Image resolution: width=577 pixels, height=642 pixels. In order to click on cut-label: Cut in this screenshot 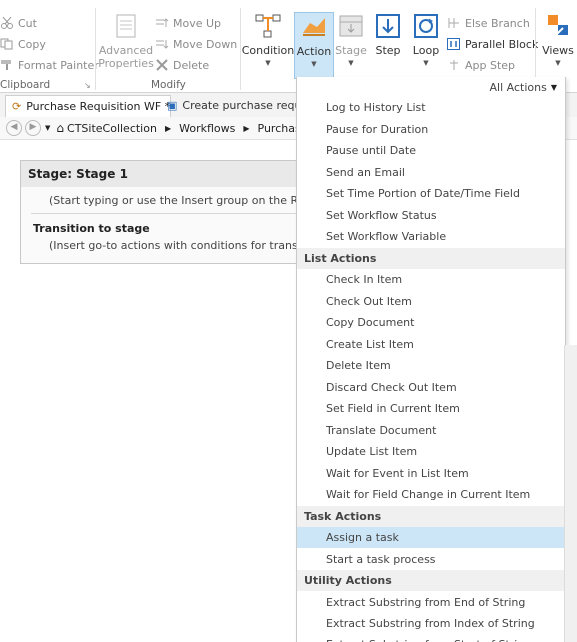, I will do `click(27, 23)`.